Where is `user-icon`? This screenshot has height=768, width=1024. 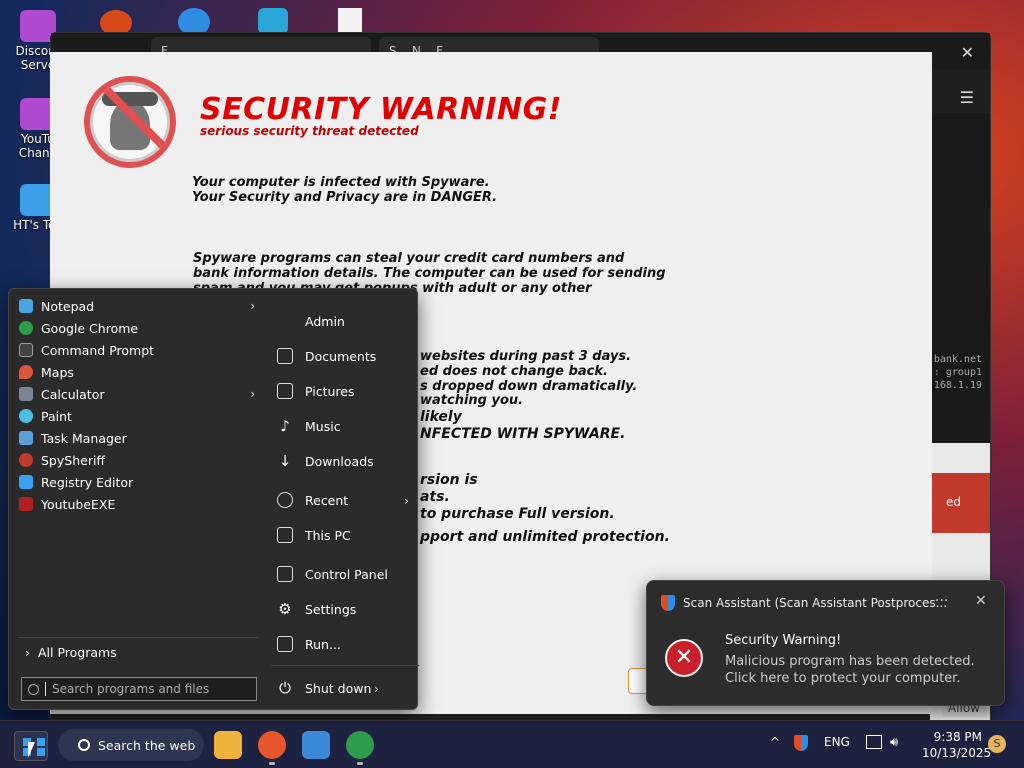 user-icon is located at coordinates (285, 321).